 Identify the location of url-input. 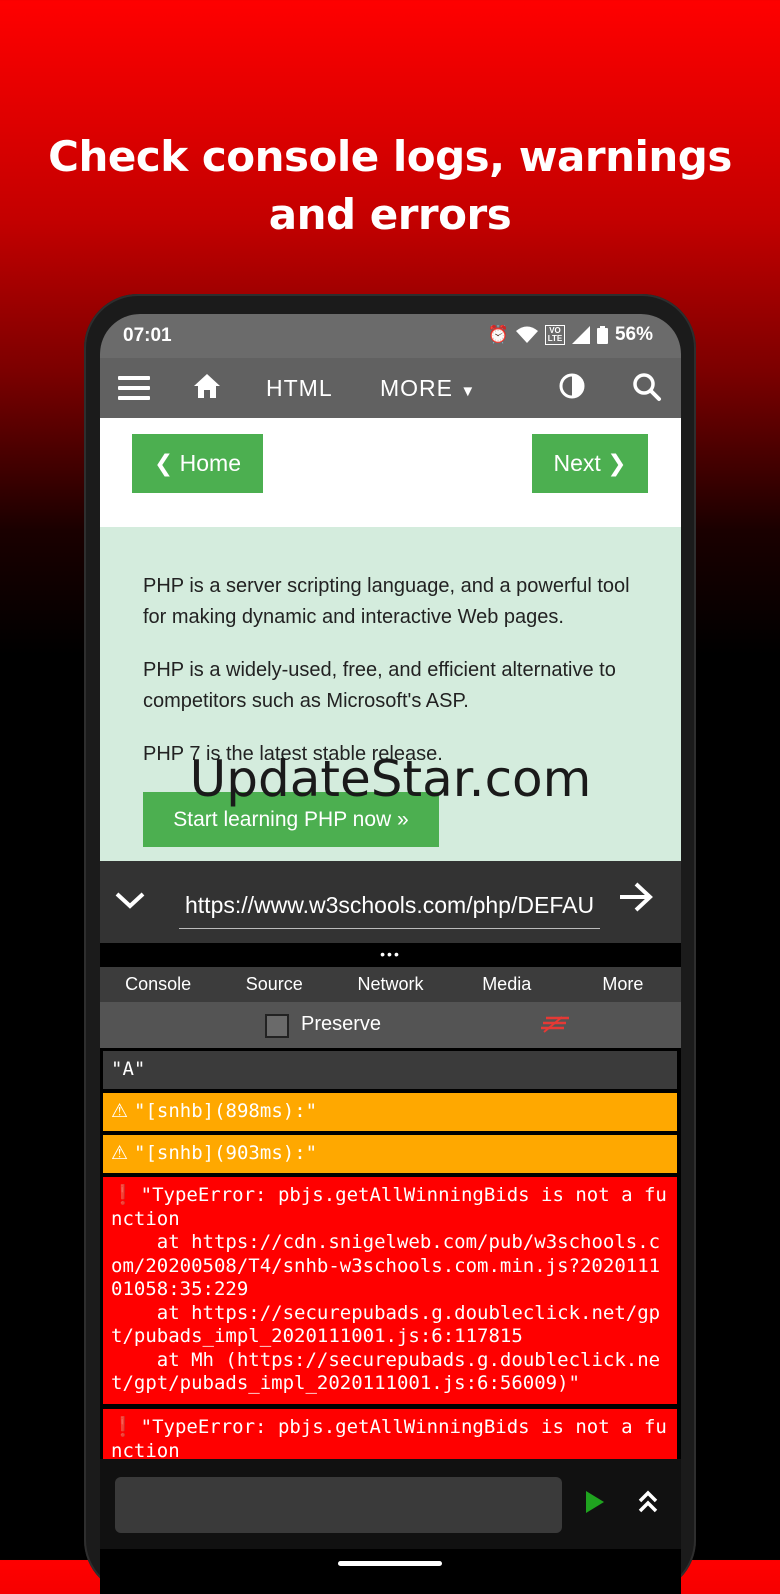
(389, 906).